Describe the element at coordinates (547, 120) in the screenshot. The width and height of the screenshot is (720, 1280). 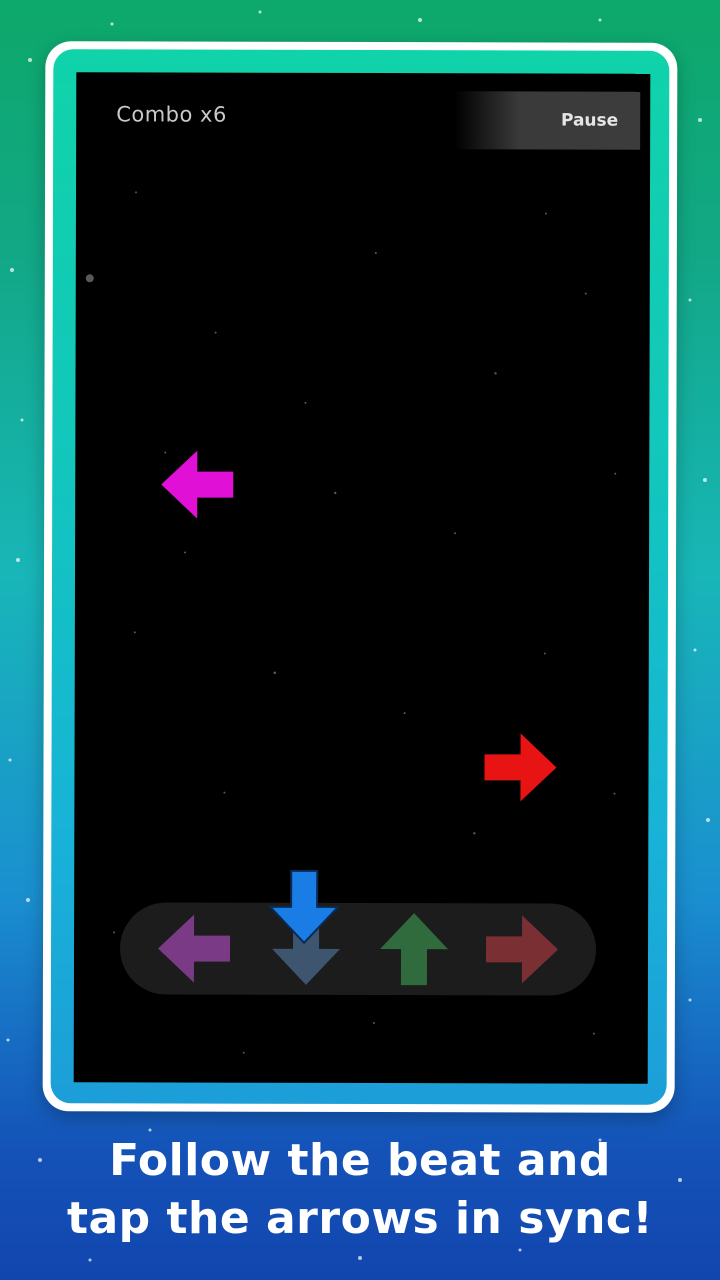
I see `pause-button: Pause` at that location.